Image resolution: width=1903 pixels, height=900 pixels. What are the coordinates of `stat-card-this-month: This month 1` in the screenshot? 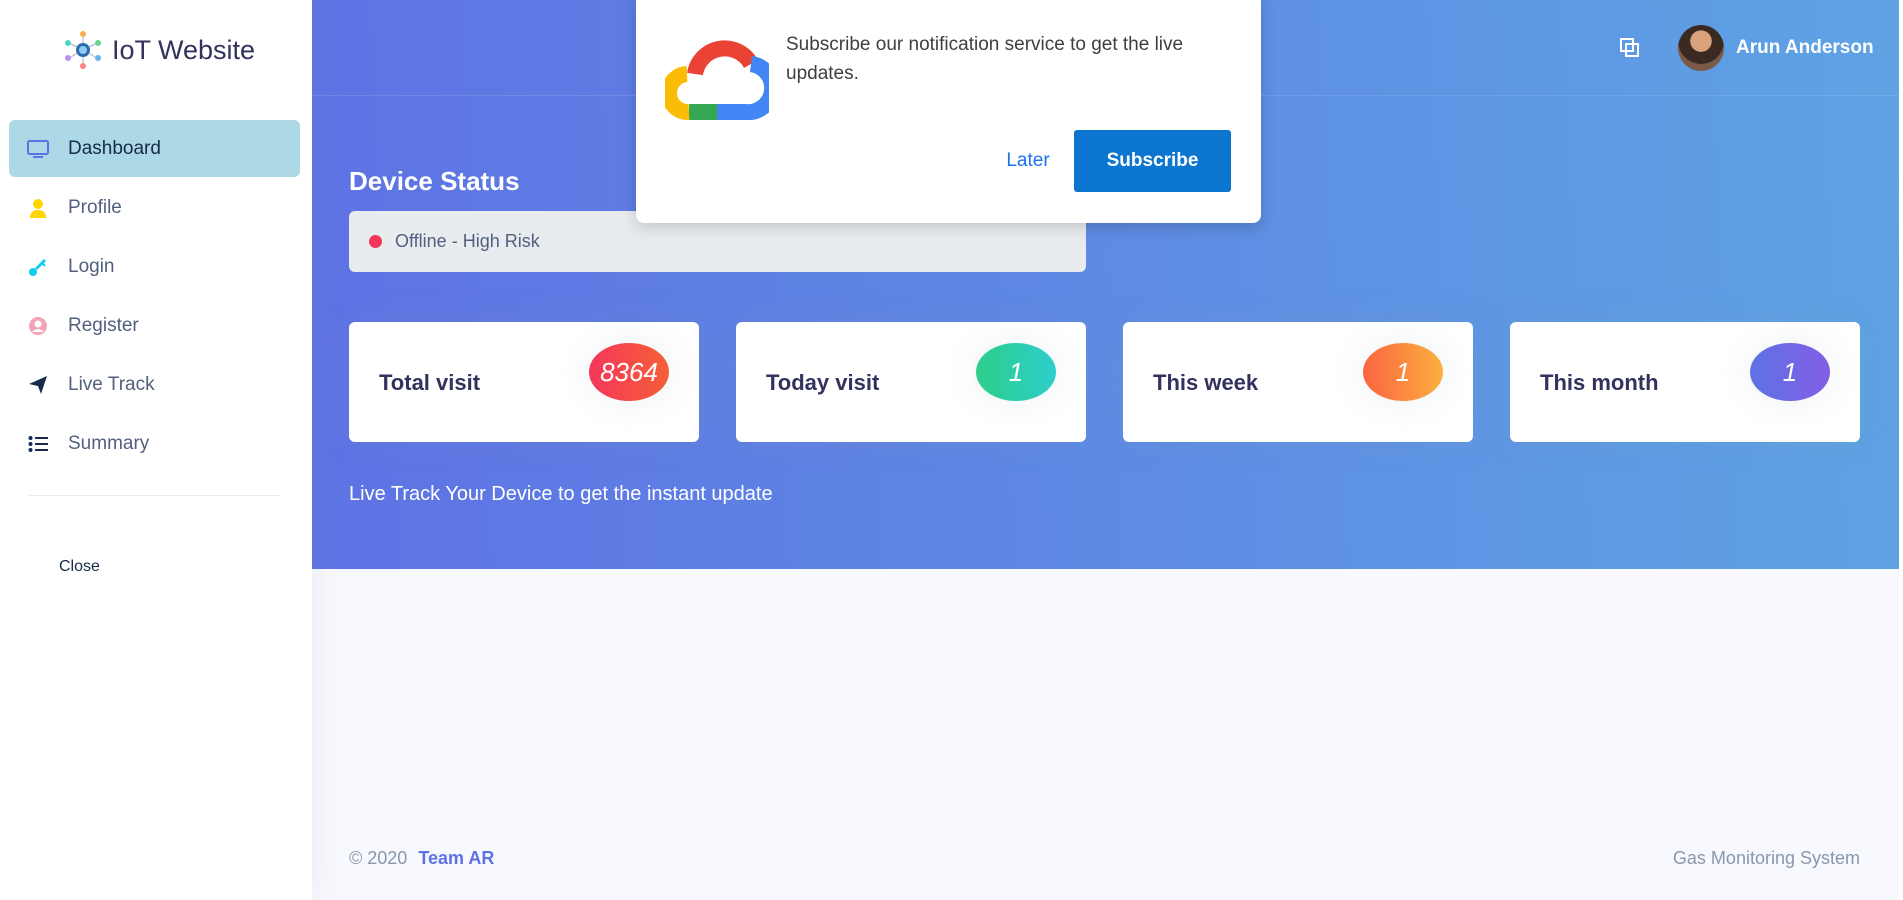 It's located at (1685, 382).